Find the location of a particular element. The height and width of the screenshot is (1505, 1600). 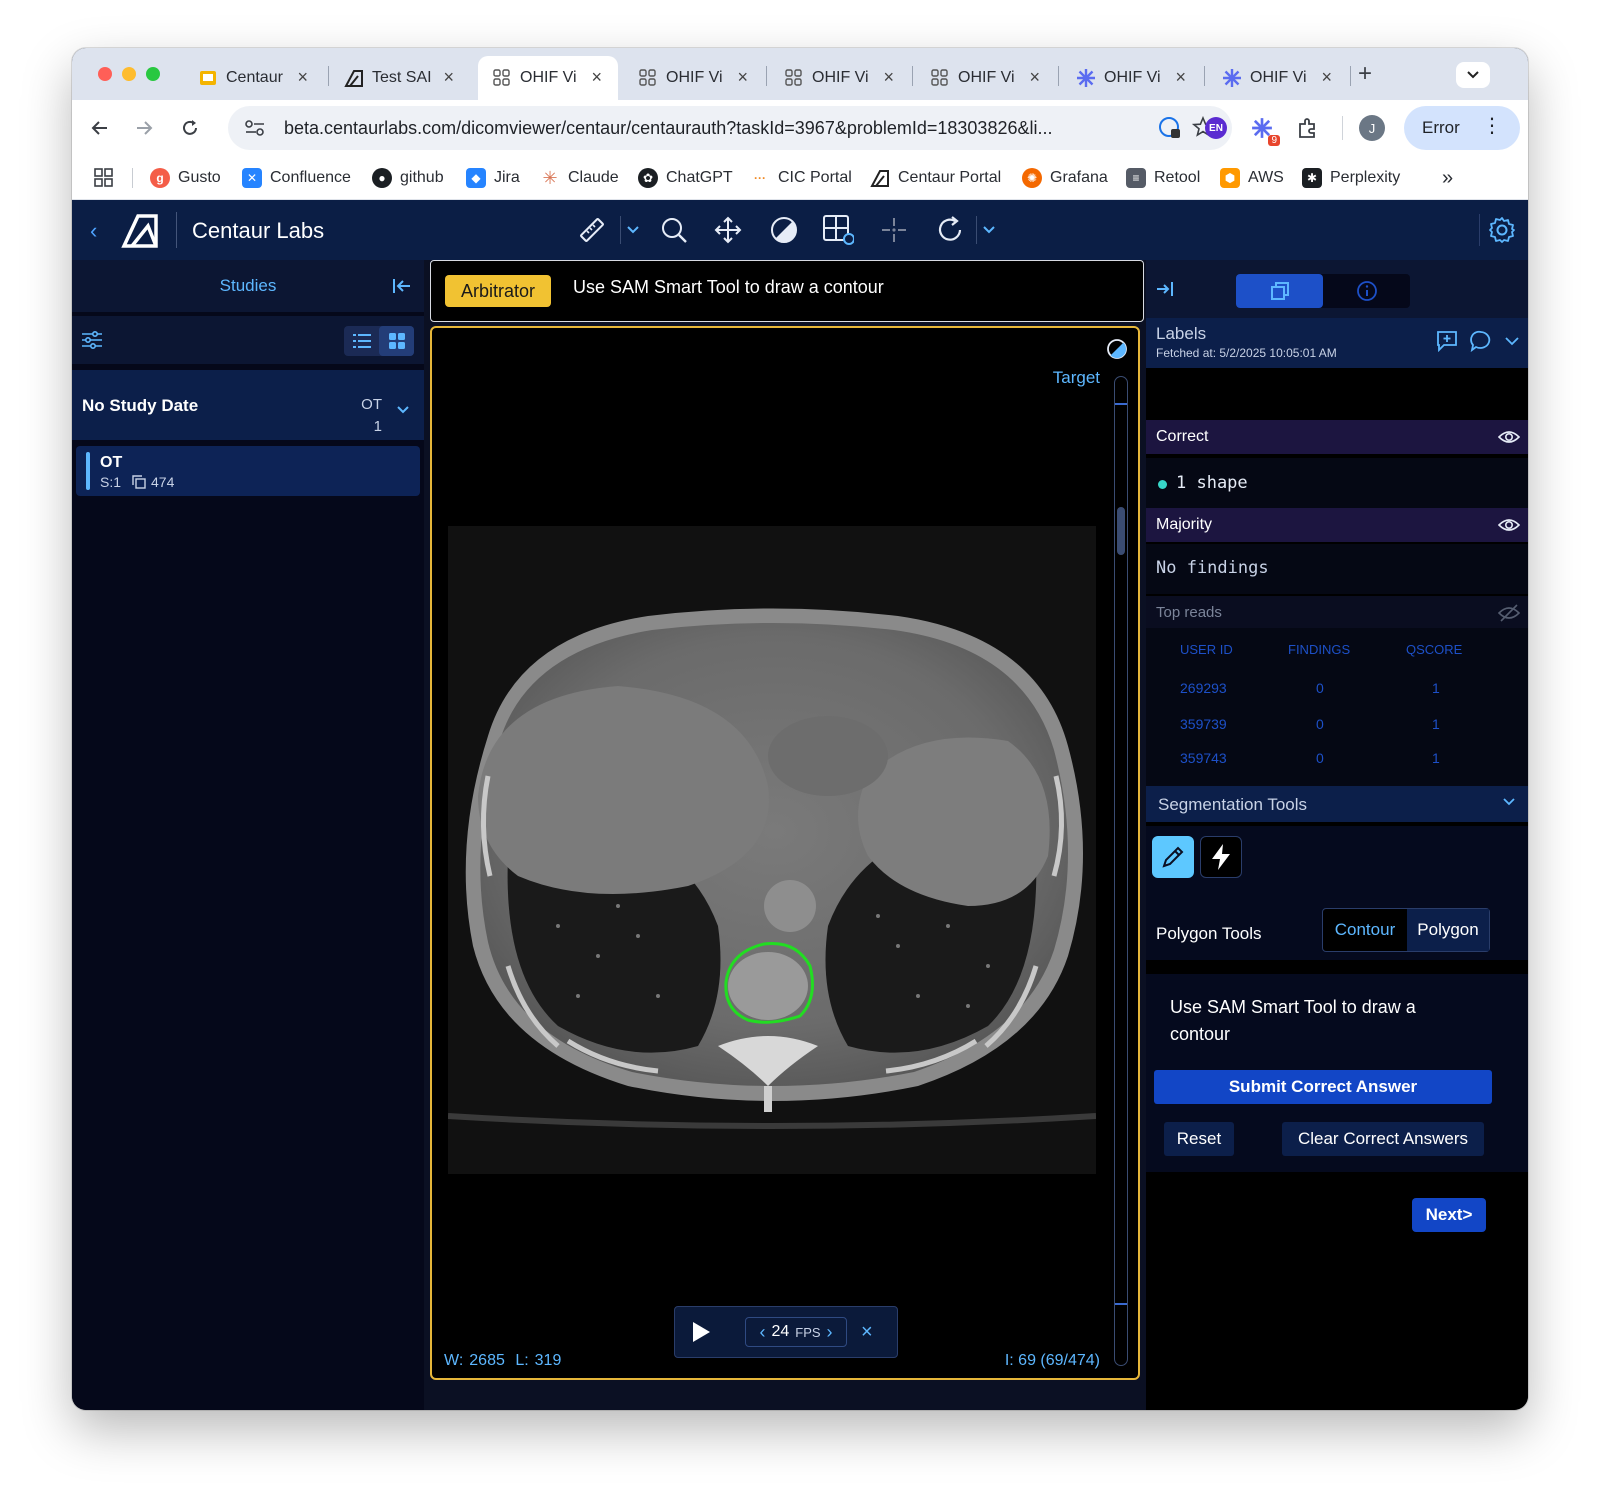

reset-button: Reset is located at coordinates (1199, 1139).